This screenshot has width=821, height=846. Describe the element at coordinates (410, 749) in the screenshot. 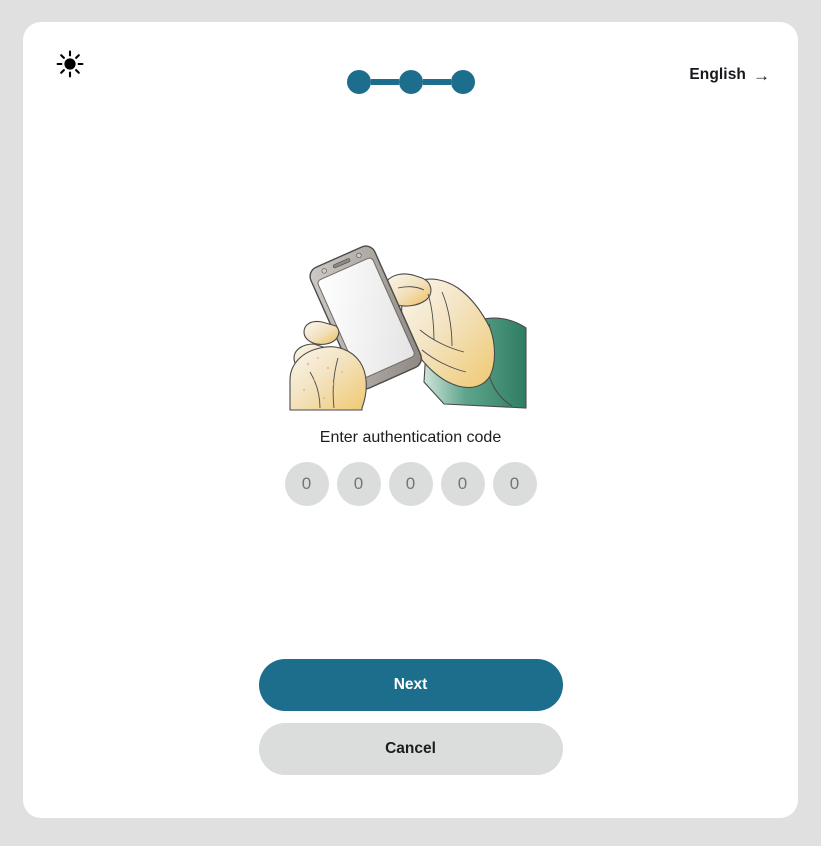

I see `cancel-button: Cancel` at that location.